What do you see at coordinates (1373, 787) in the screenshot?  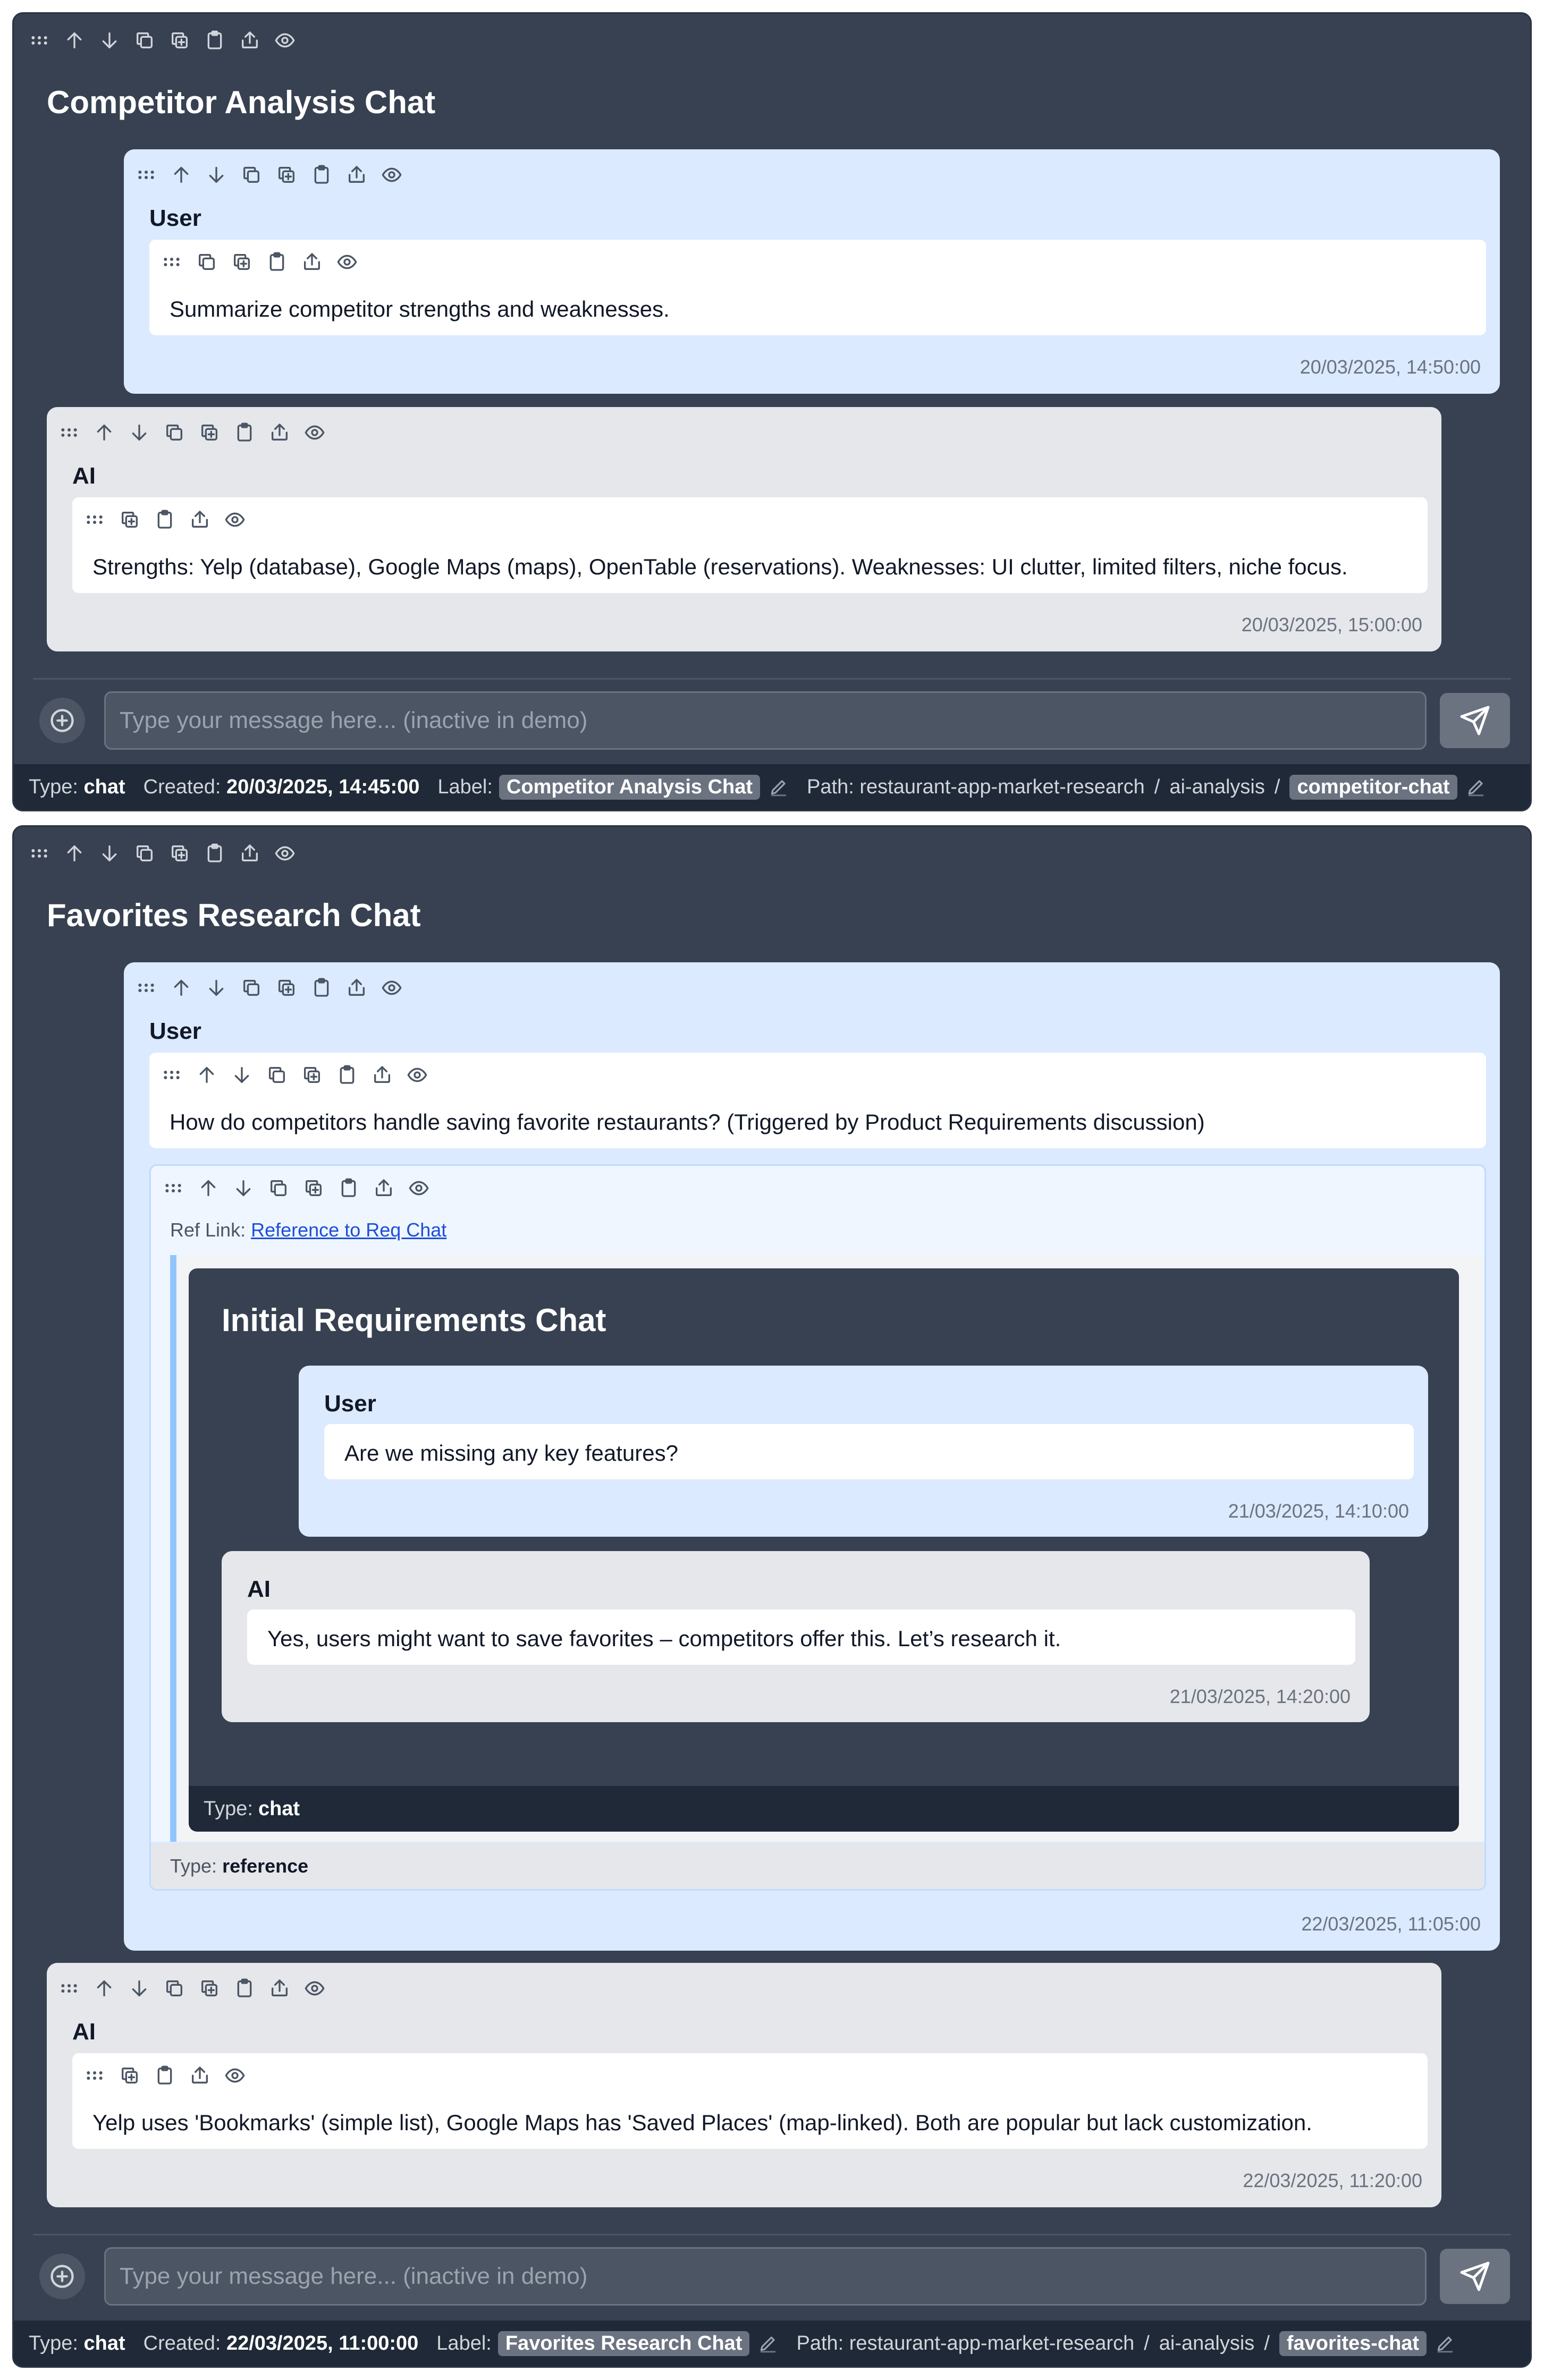 I see `path-leaf-tag: competitor-chat` at bounding box center [1373, 787].